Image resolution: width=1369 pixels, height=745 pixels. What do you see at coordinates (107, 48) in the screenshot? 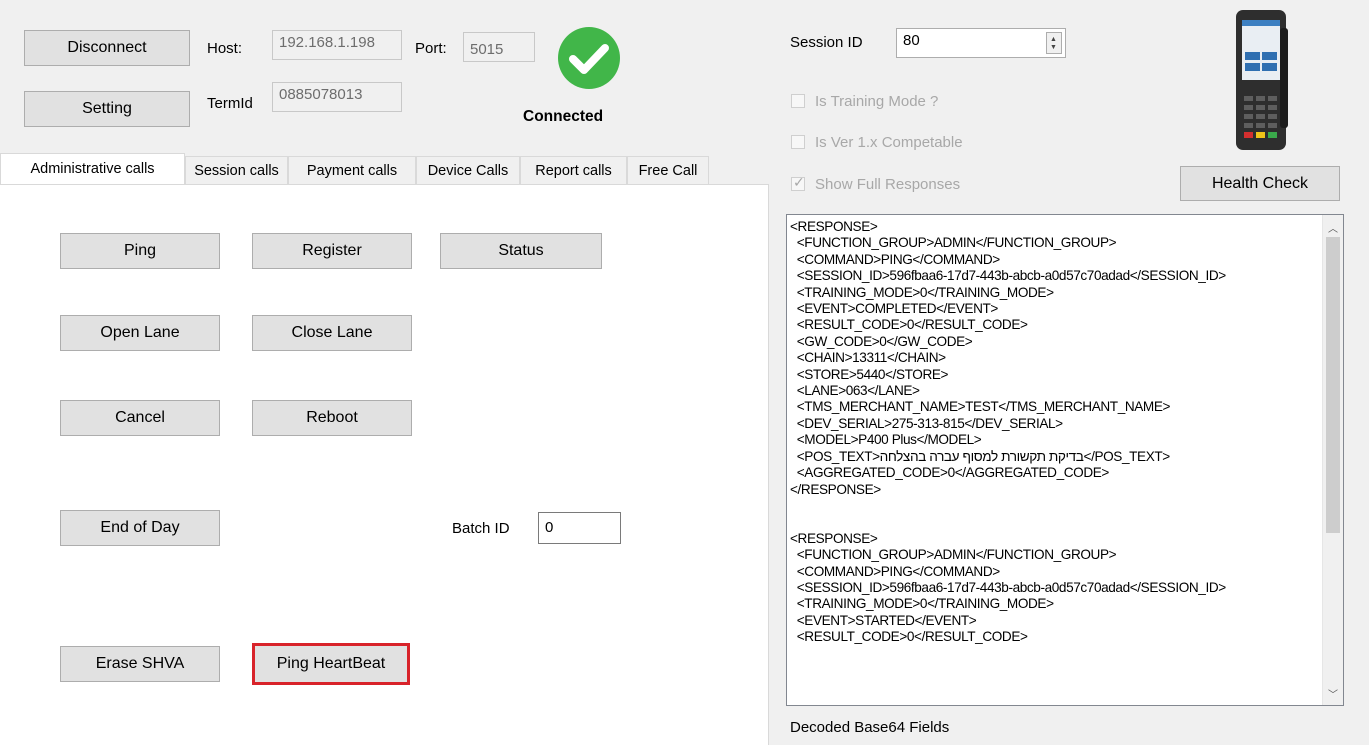
I see `disconnect-button: Disconnect` at bounding box center [107, 48].